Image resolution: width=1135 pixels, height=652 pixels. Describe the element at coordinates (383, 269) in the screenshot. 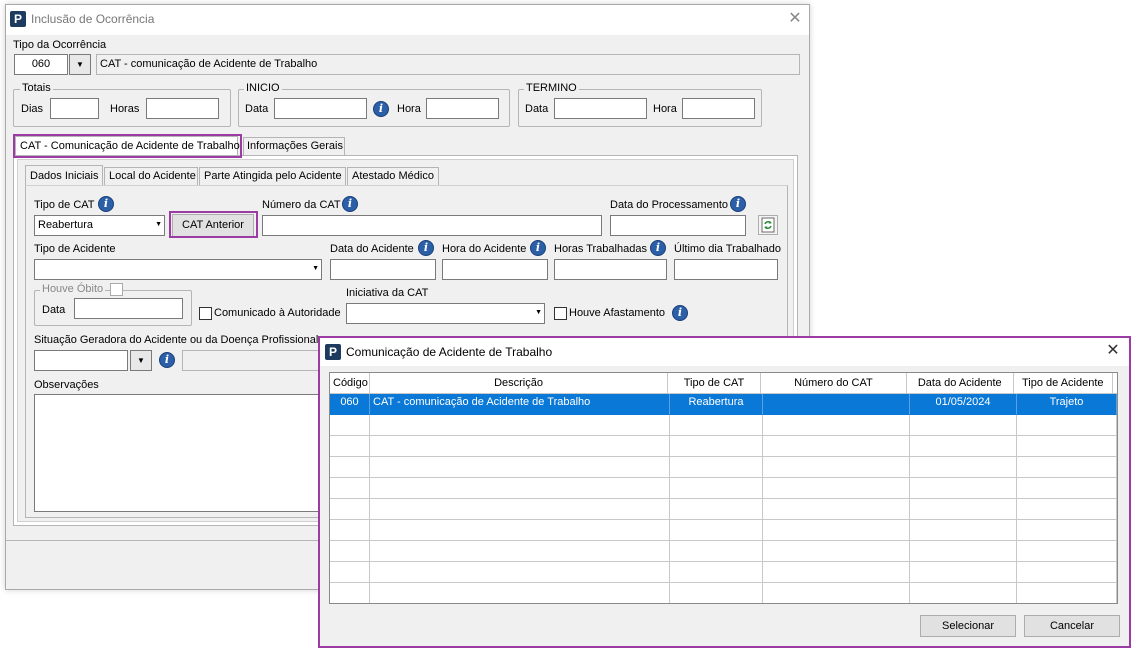

I see `data-acidente-input` at that location.